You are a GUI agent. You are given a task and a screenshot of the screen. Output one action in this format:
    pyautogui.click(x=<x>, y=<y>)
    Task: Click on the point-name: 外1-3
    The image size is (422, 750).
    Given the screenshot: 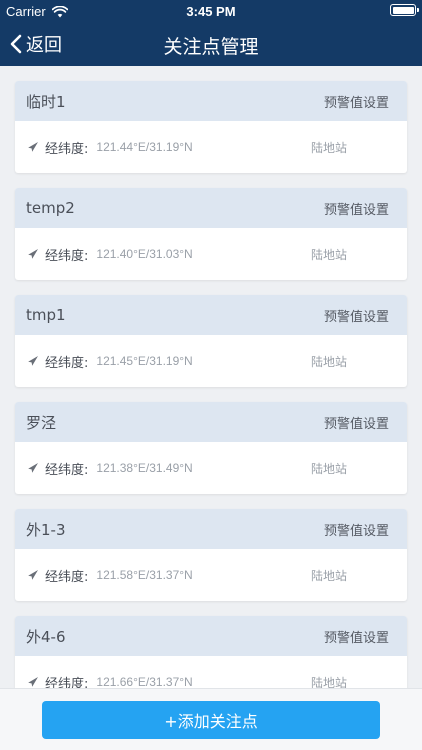 What is the action you would take?
    pyautogui.click(x=46, y=529)
    